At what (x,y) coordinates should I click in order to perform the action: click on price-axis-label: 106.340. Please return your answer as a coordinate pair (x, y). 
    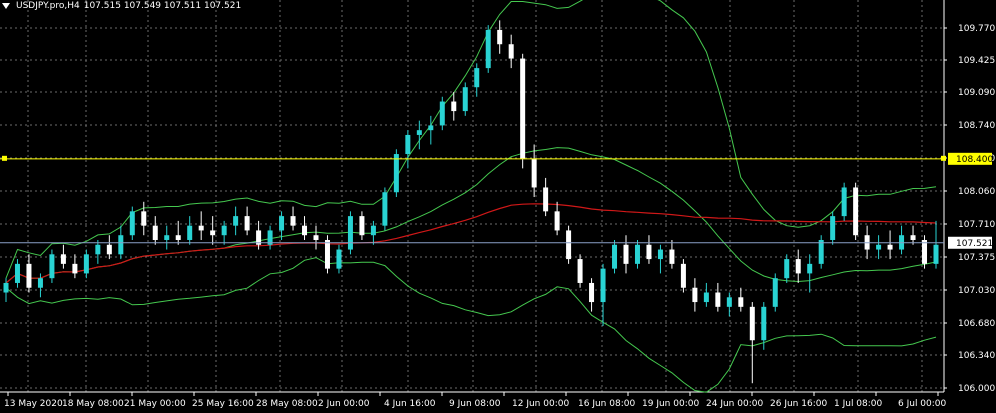
    Looking at the image, I should click on (976, 356).